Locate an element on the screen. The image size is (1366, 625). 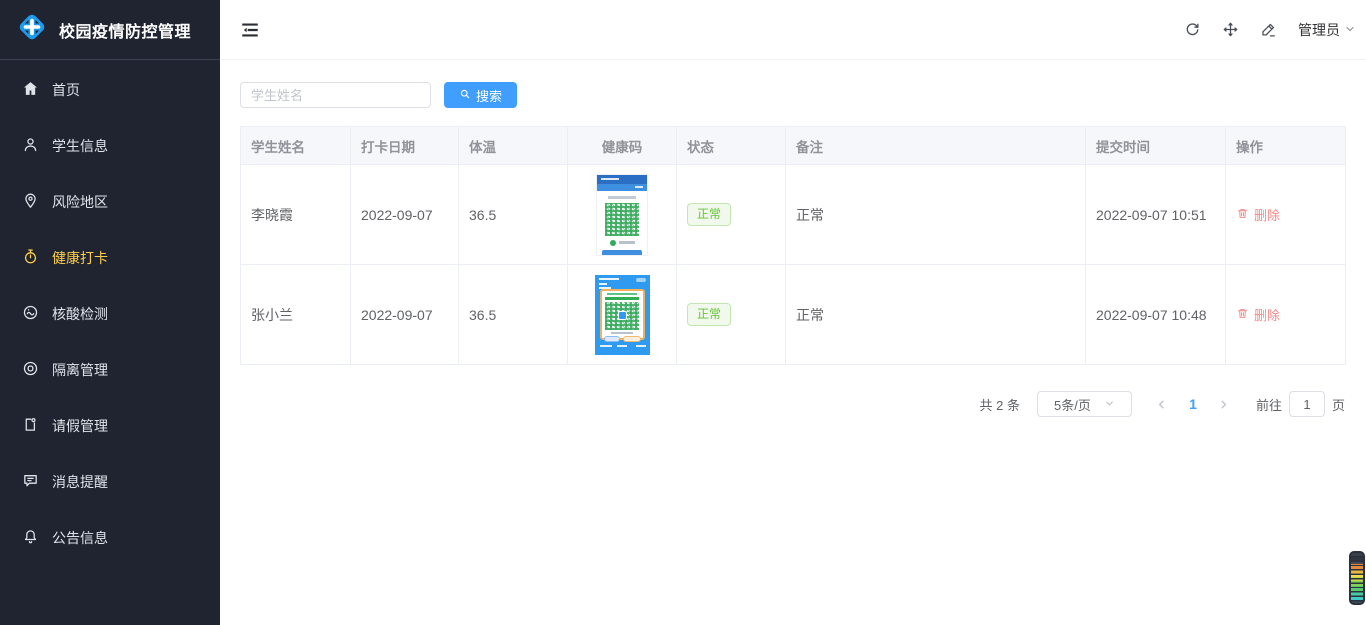
topbar: 管理员 is located at coordinates (793, 30).